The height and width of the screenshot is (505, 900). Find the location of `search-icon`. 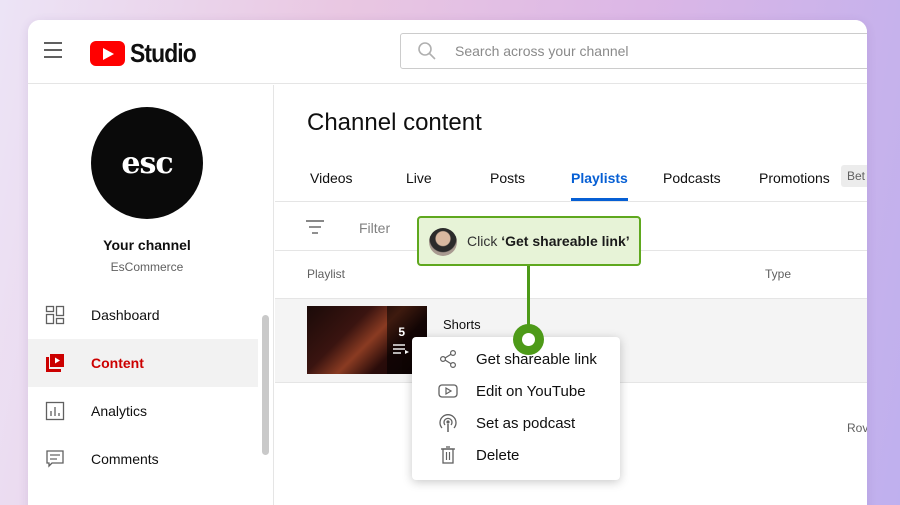

search-icon is located at coordinates (427, 51).